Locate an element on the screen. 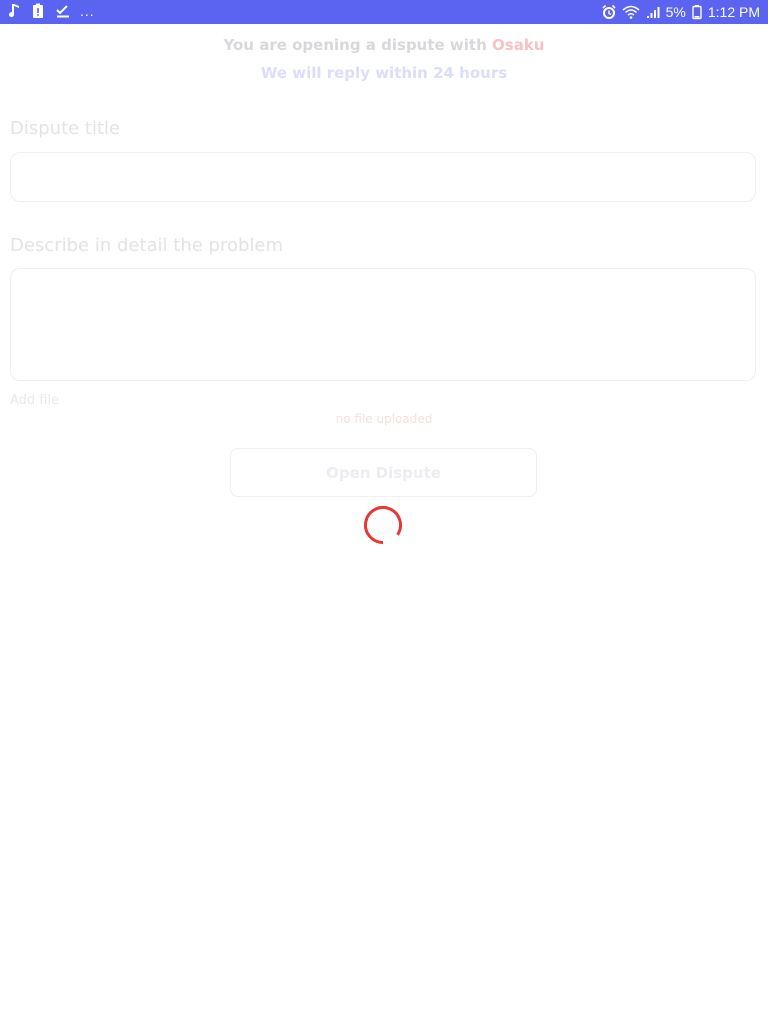 This screenshot has height=1024, width=768. reply-note: We will reply within 24 hours is located at coordinates (384, 73).